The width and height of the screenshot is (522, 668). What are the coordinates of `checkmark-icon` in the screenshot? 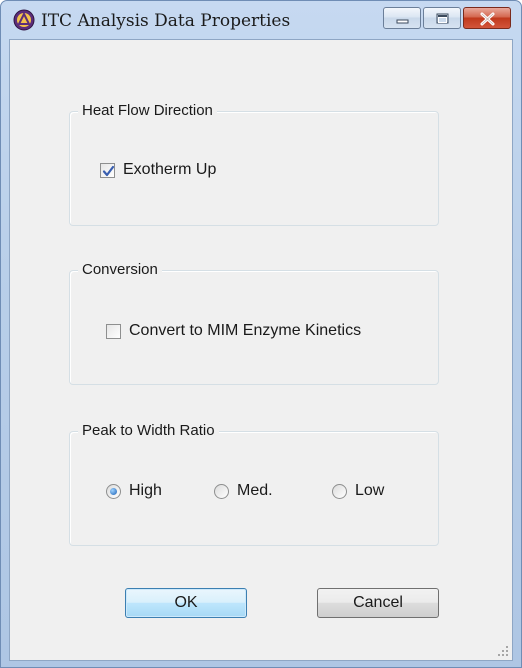 It's located at (108, 170).